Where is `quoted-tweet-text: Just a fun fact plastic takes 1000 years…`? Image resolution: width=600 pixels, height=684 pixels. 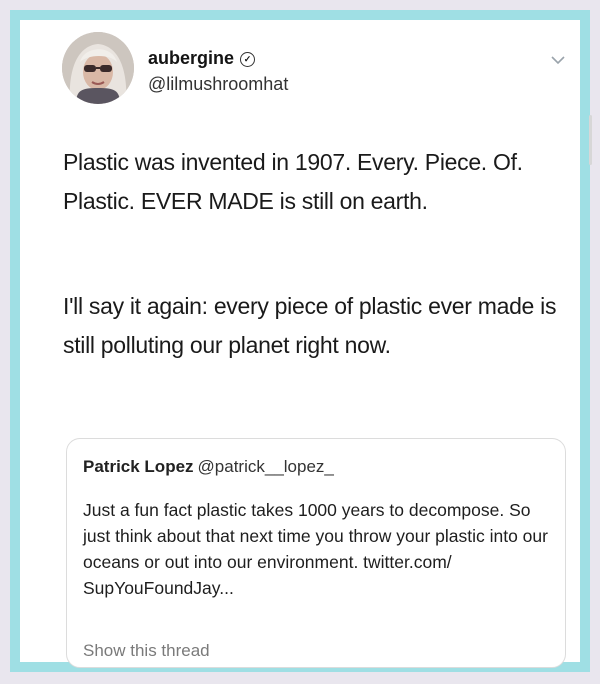
quoted-tweet-text: Just a fun fact plastic takes 1000 years… is located at coordinates (315, 549).